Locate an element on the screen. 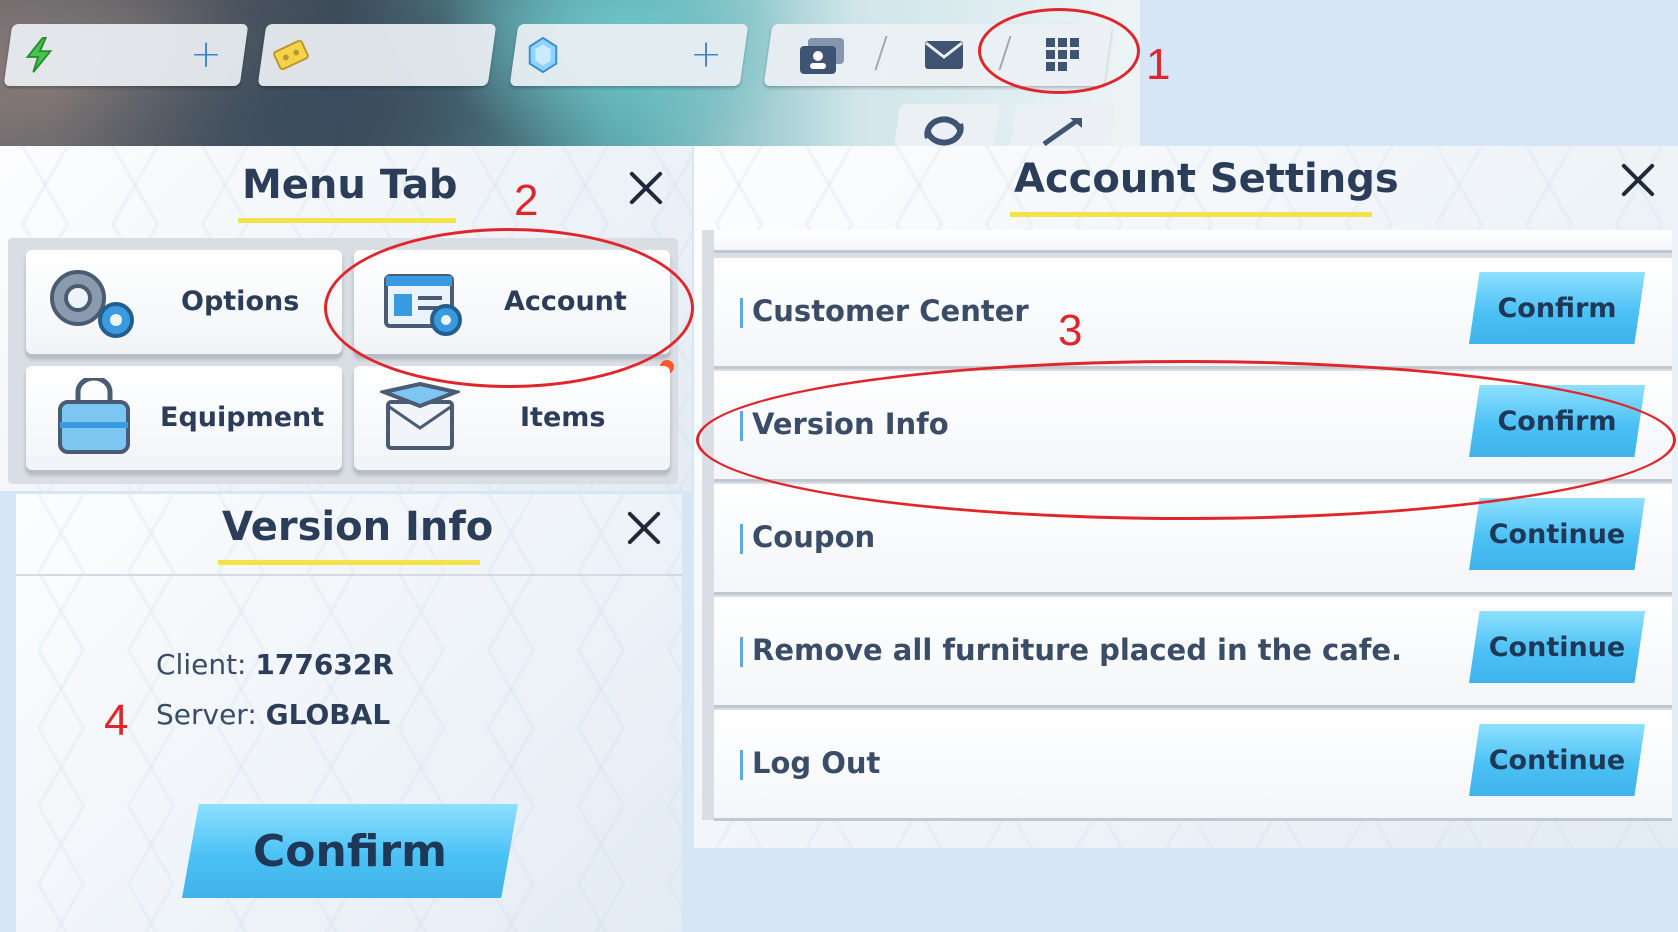  version-info-confirm-button: Confirm is located at coordinates (350, 851).